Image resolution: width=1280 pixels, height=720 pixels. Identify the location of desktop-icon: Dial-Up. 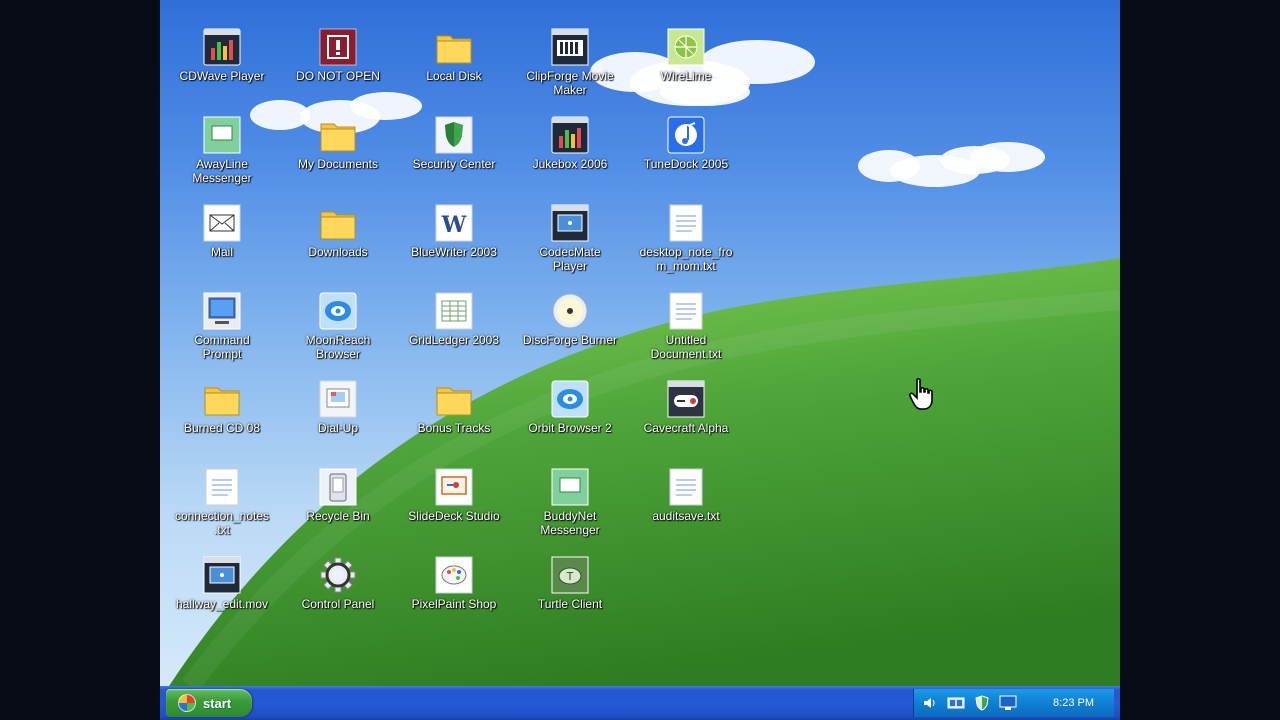
(338, 407).